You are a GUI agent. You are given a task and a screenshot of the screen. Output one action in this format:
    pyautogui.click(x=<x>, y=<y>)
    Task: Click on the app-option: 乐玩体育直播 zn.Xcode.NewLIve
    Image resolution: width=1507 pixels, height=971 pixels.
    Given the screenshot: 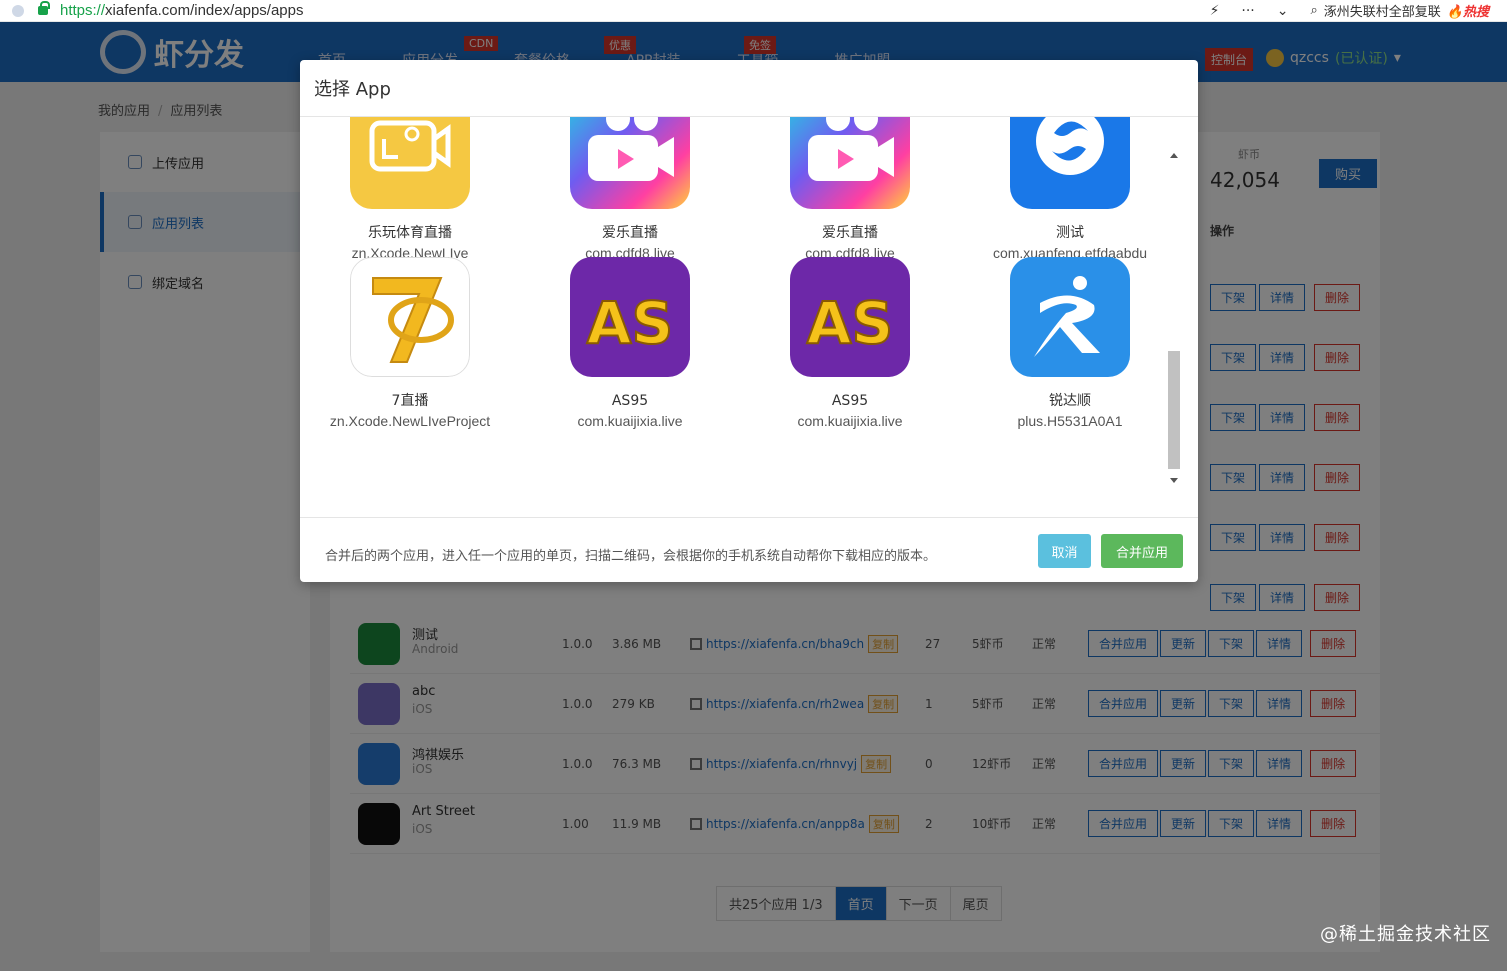 What is the action you would take?
    pyautogui.click(x=410, y=190)
    